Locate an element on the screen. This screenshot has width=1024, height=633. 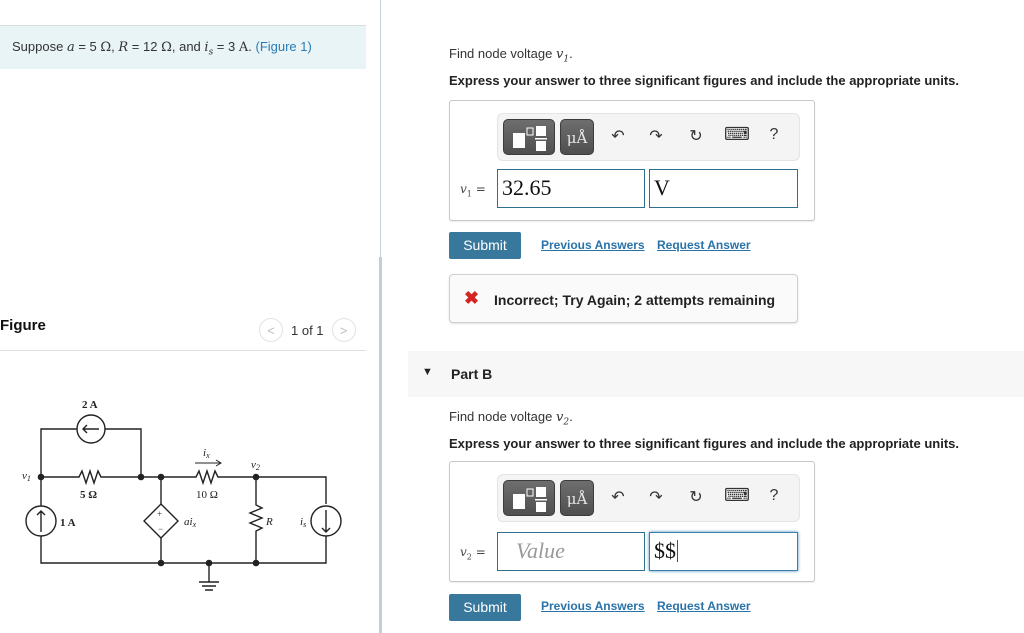
wire-top-loop is located at coordinates (91, 451).